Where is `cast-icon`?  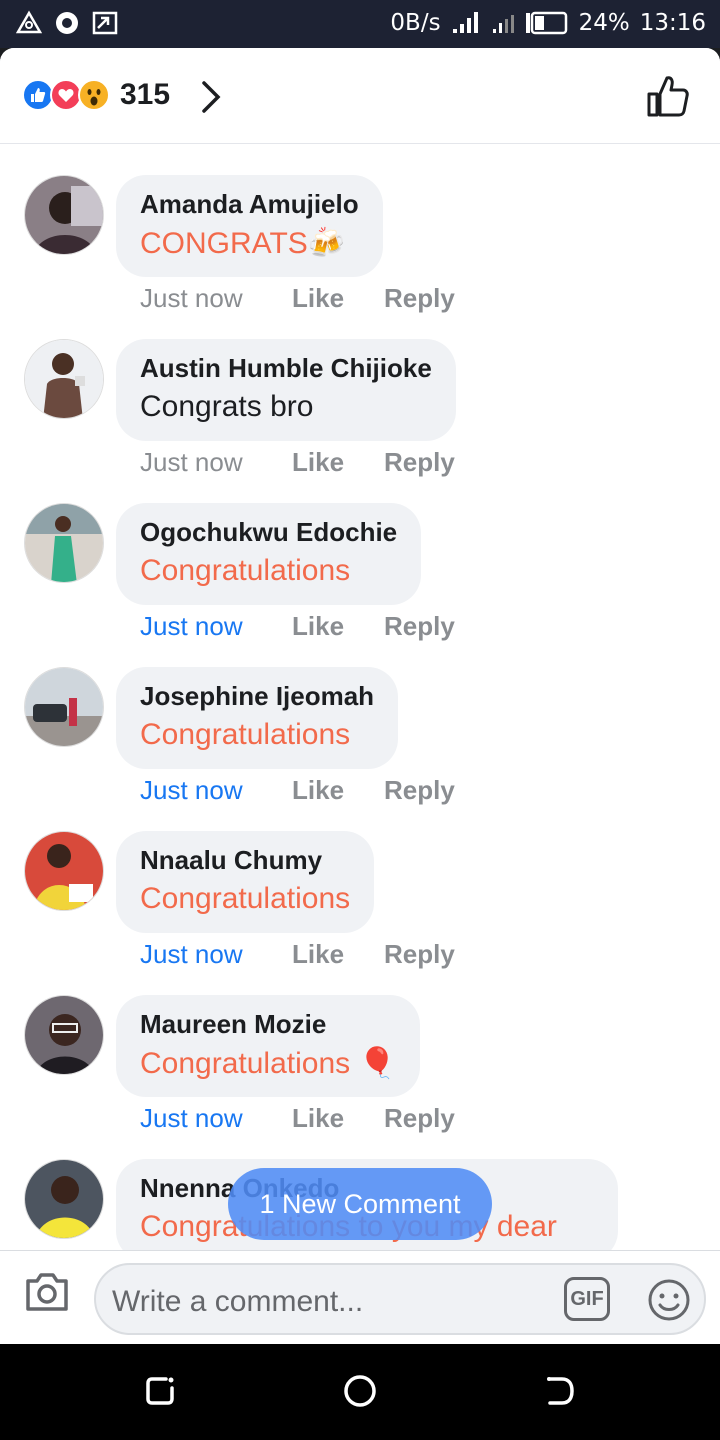 cast-icon is located at coordinates (105, 23).